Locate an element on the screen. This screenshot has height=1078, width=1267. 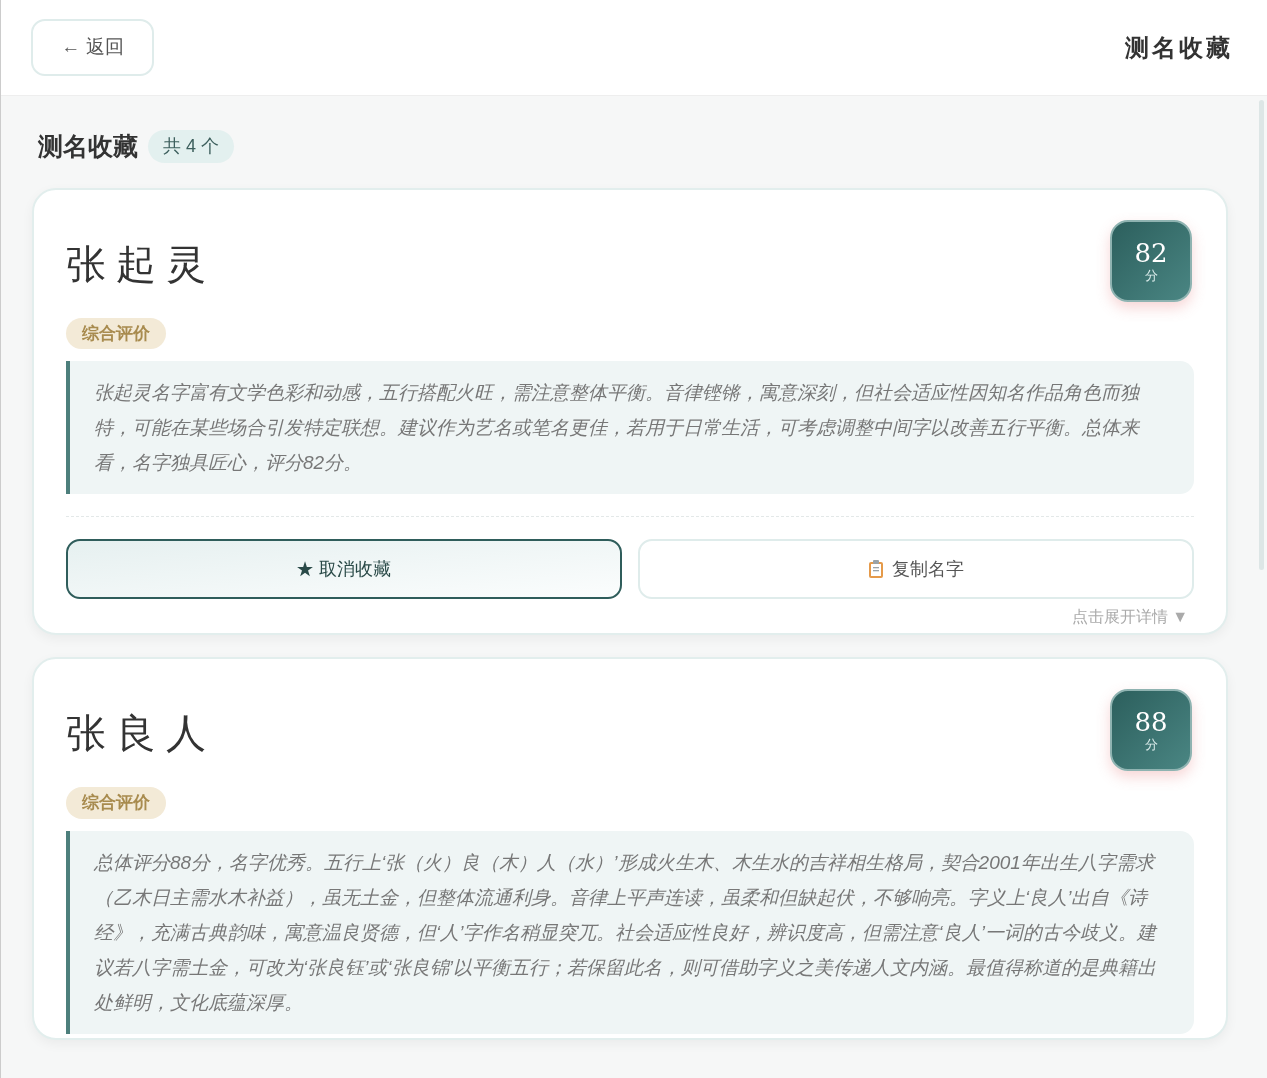
copy-name-button: 复制名字 is located at coordinates (916, 569).